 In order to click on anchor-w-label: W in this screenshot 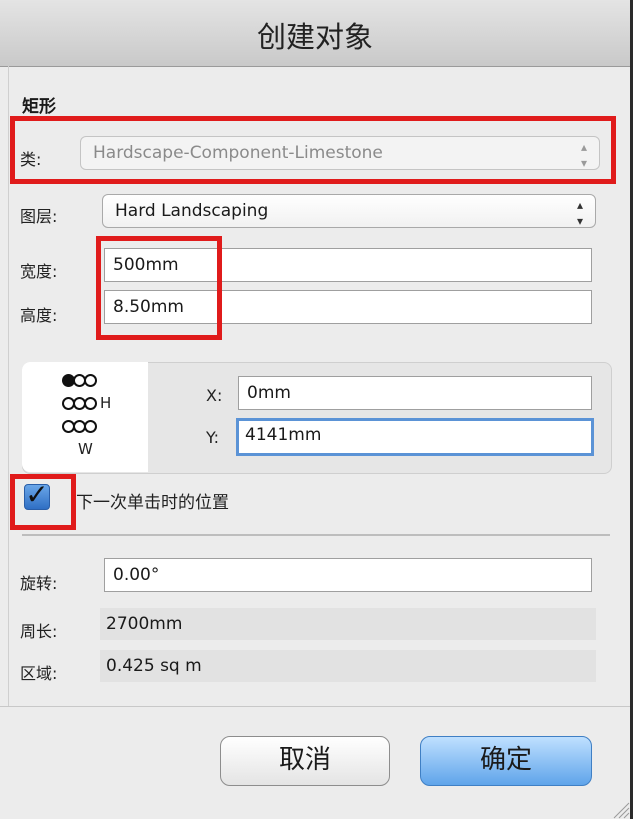, I will do `click(85, 449)`.